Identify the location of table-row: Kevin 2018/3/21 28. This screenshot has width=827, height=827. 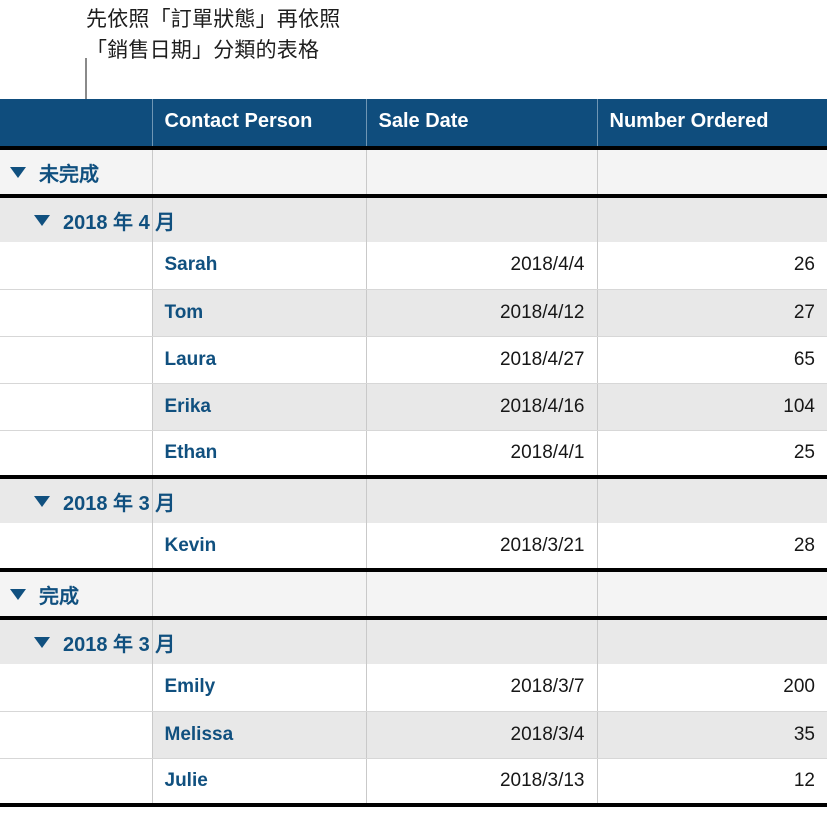
(413, 547).